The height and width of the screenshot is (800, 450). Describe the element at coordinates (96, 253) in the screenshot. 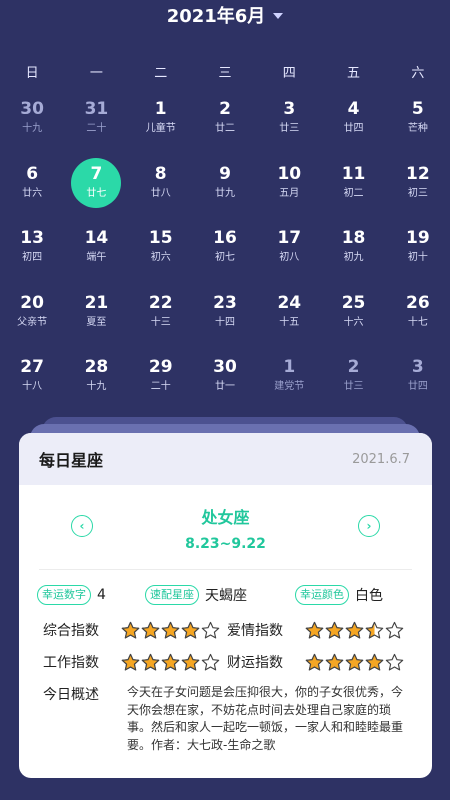

I see `day-cell: 14 端午` at that location.